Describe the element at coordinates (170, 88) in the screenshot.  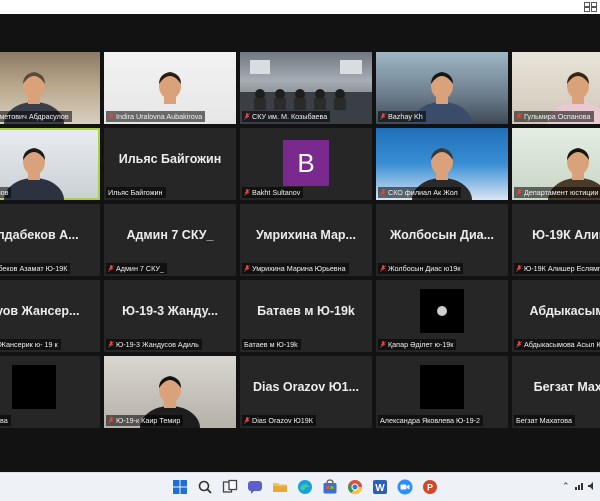
I see `participant-tile: Indira Uralovna Aubakirova` at that location.